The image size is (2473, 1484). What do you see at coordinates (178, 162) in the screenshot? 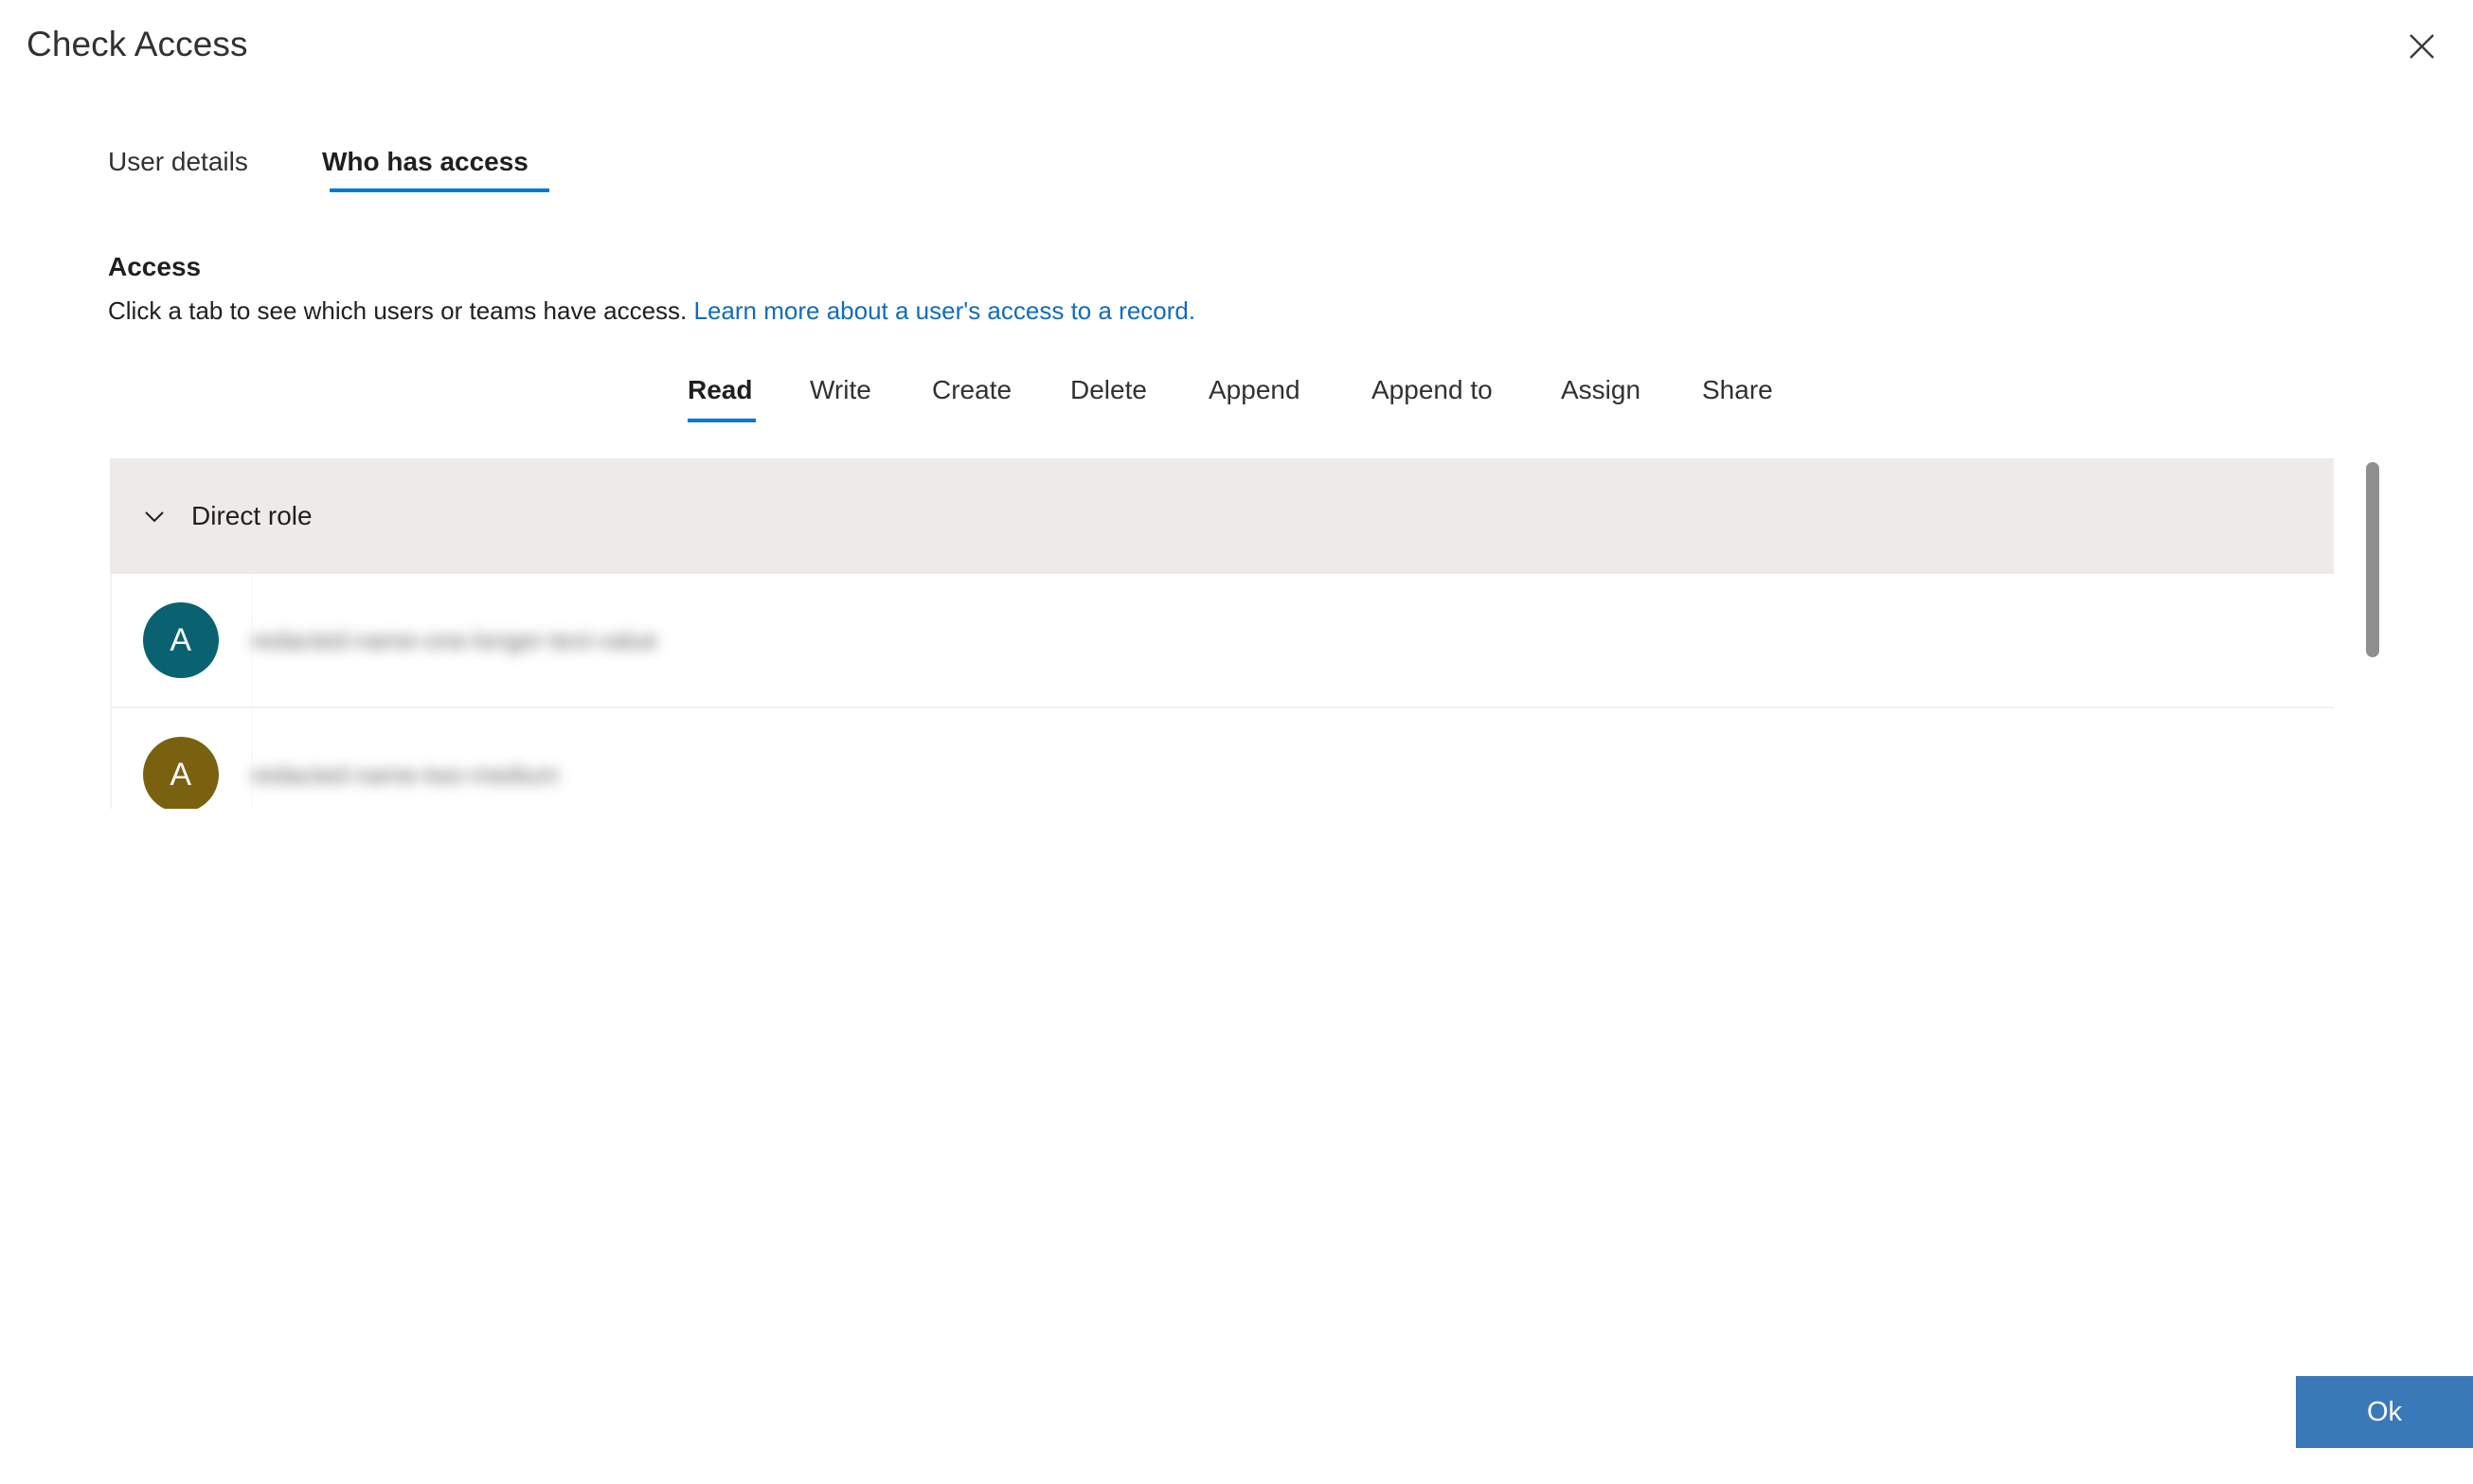
I see `tab-user-details: User details` at bounding box center [178, 162].